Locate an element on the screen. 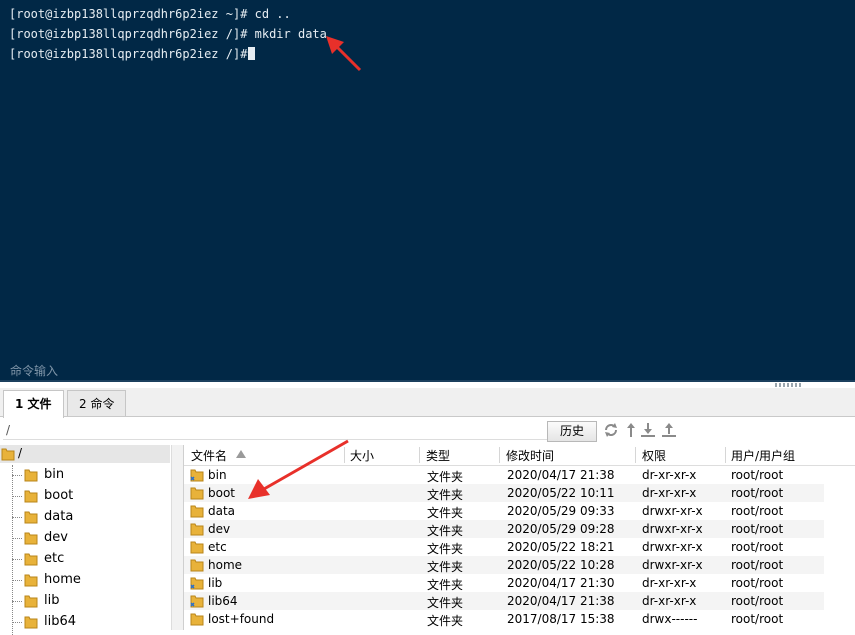 The image size is (855, 635). column-header-type: 类型 is located at coordinates (438, 455).